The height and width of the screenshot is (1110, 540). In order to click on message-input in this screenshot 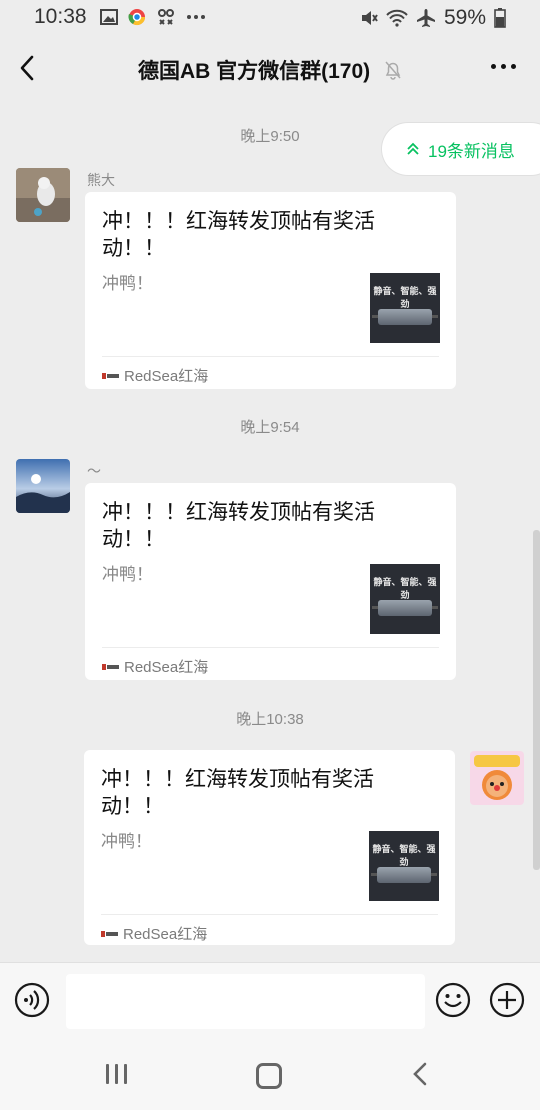, I will do `click(245, 1001)`.